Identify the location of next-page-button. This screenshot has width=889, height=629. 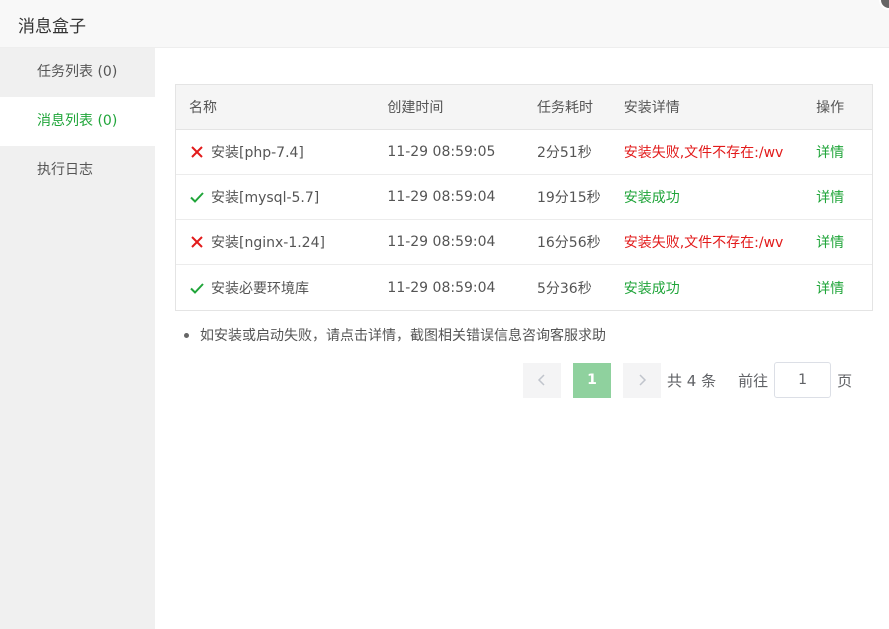
(642, 380).